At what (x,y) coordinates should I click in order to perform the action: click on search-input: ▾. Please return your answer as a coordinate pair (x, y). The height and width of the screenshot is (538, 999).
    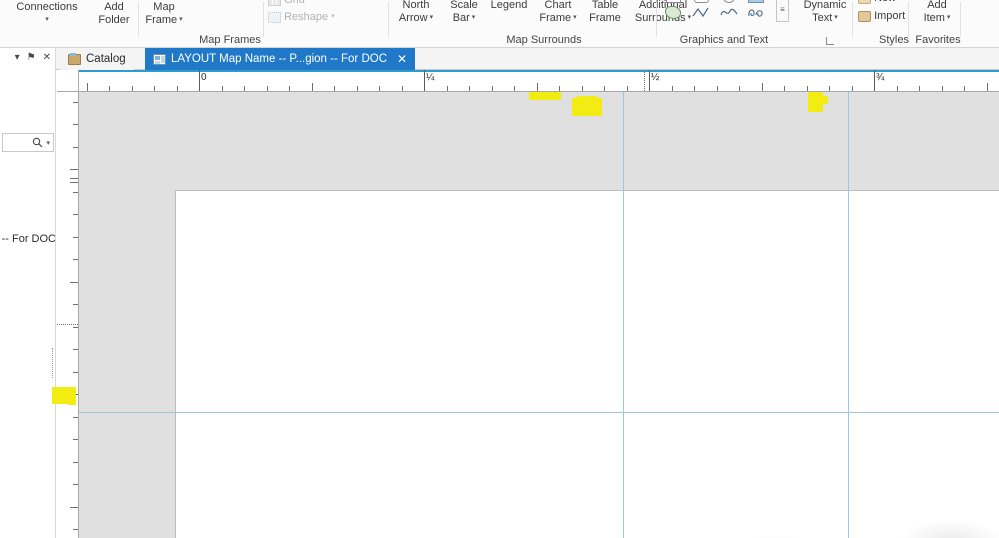
    Looking at the image, I should click on (28, 142).